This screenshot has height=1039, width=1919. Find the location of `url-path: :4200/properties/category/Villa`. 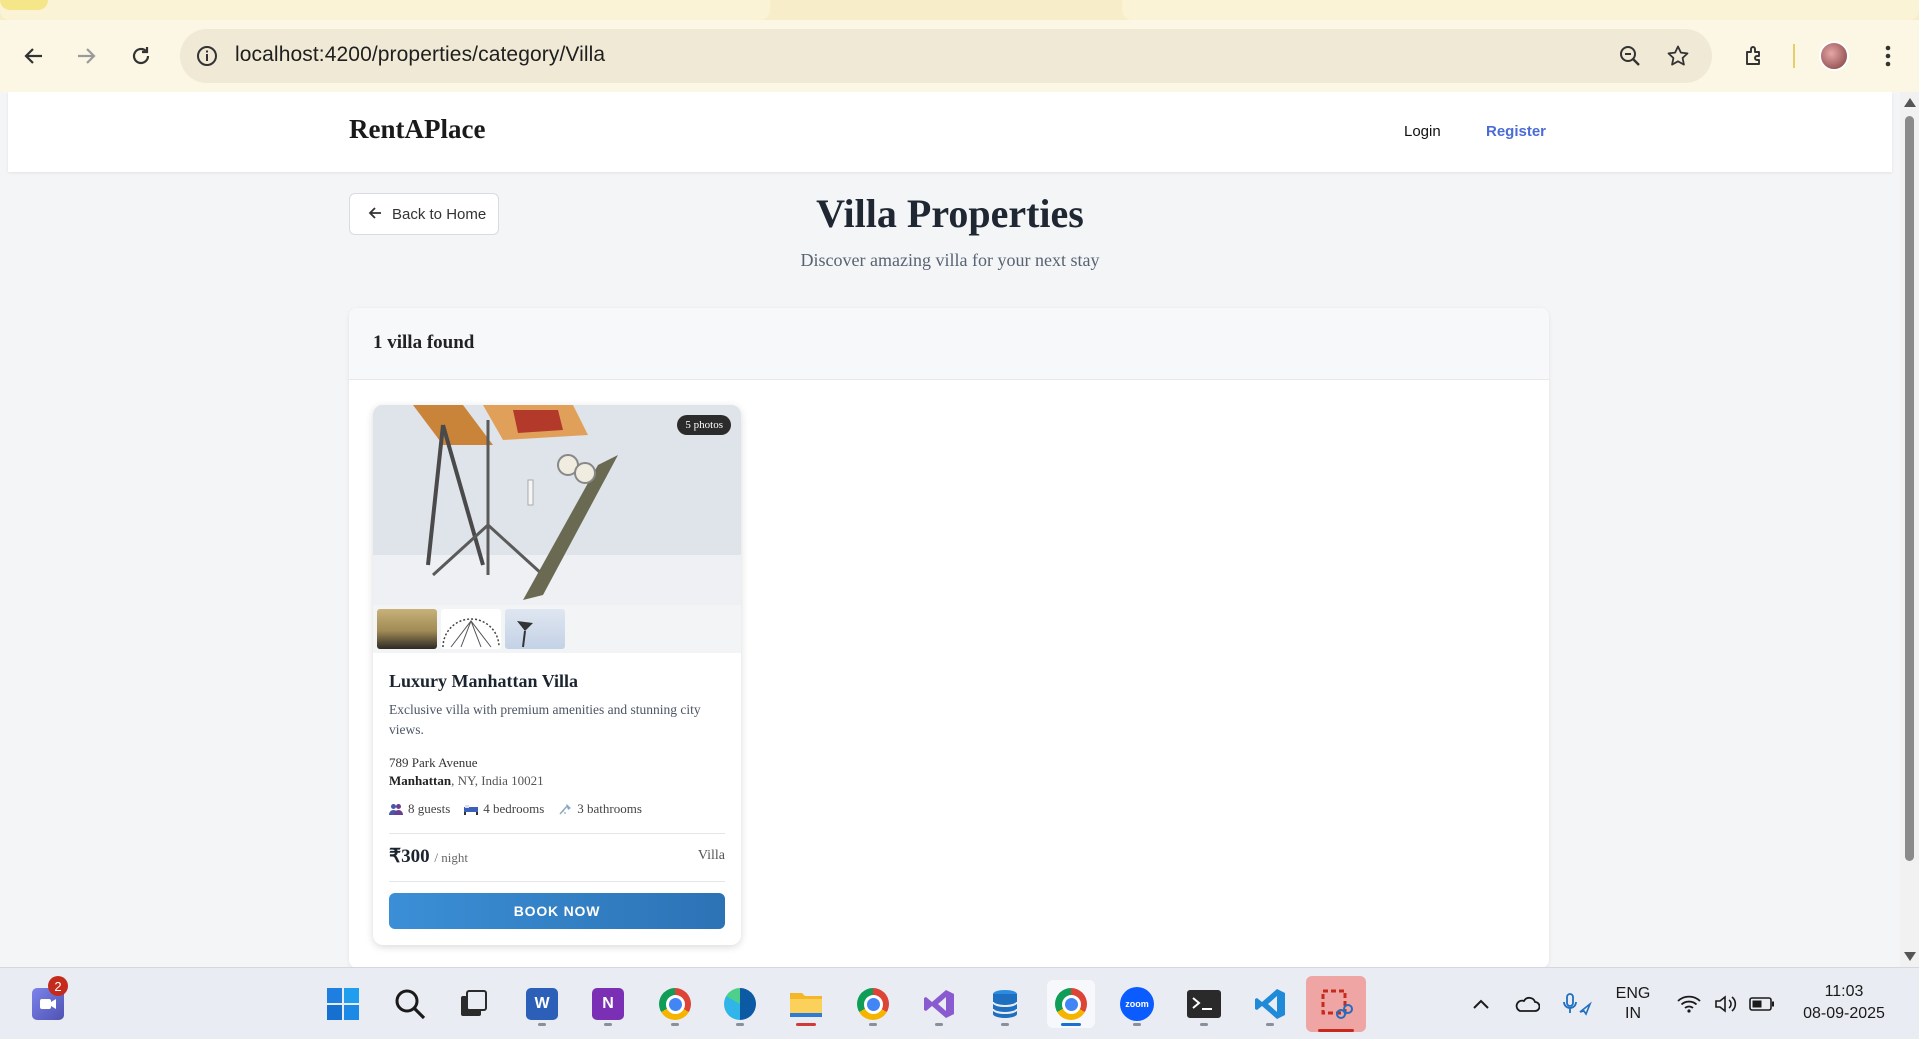

url-path: :4200/properties/category/Villa is located at coordinates (462, 54).